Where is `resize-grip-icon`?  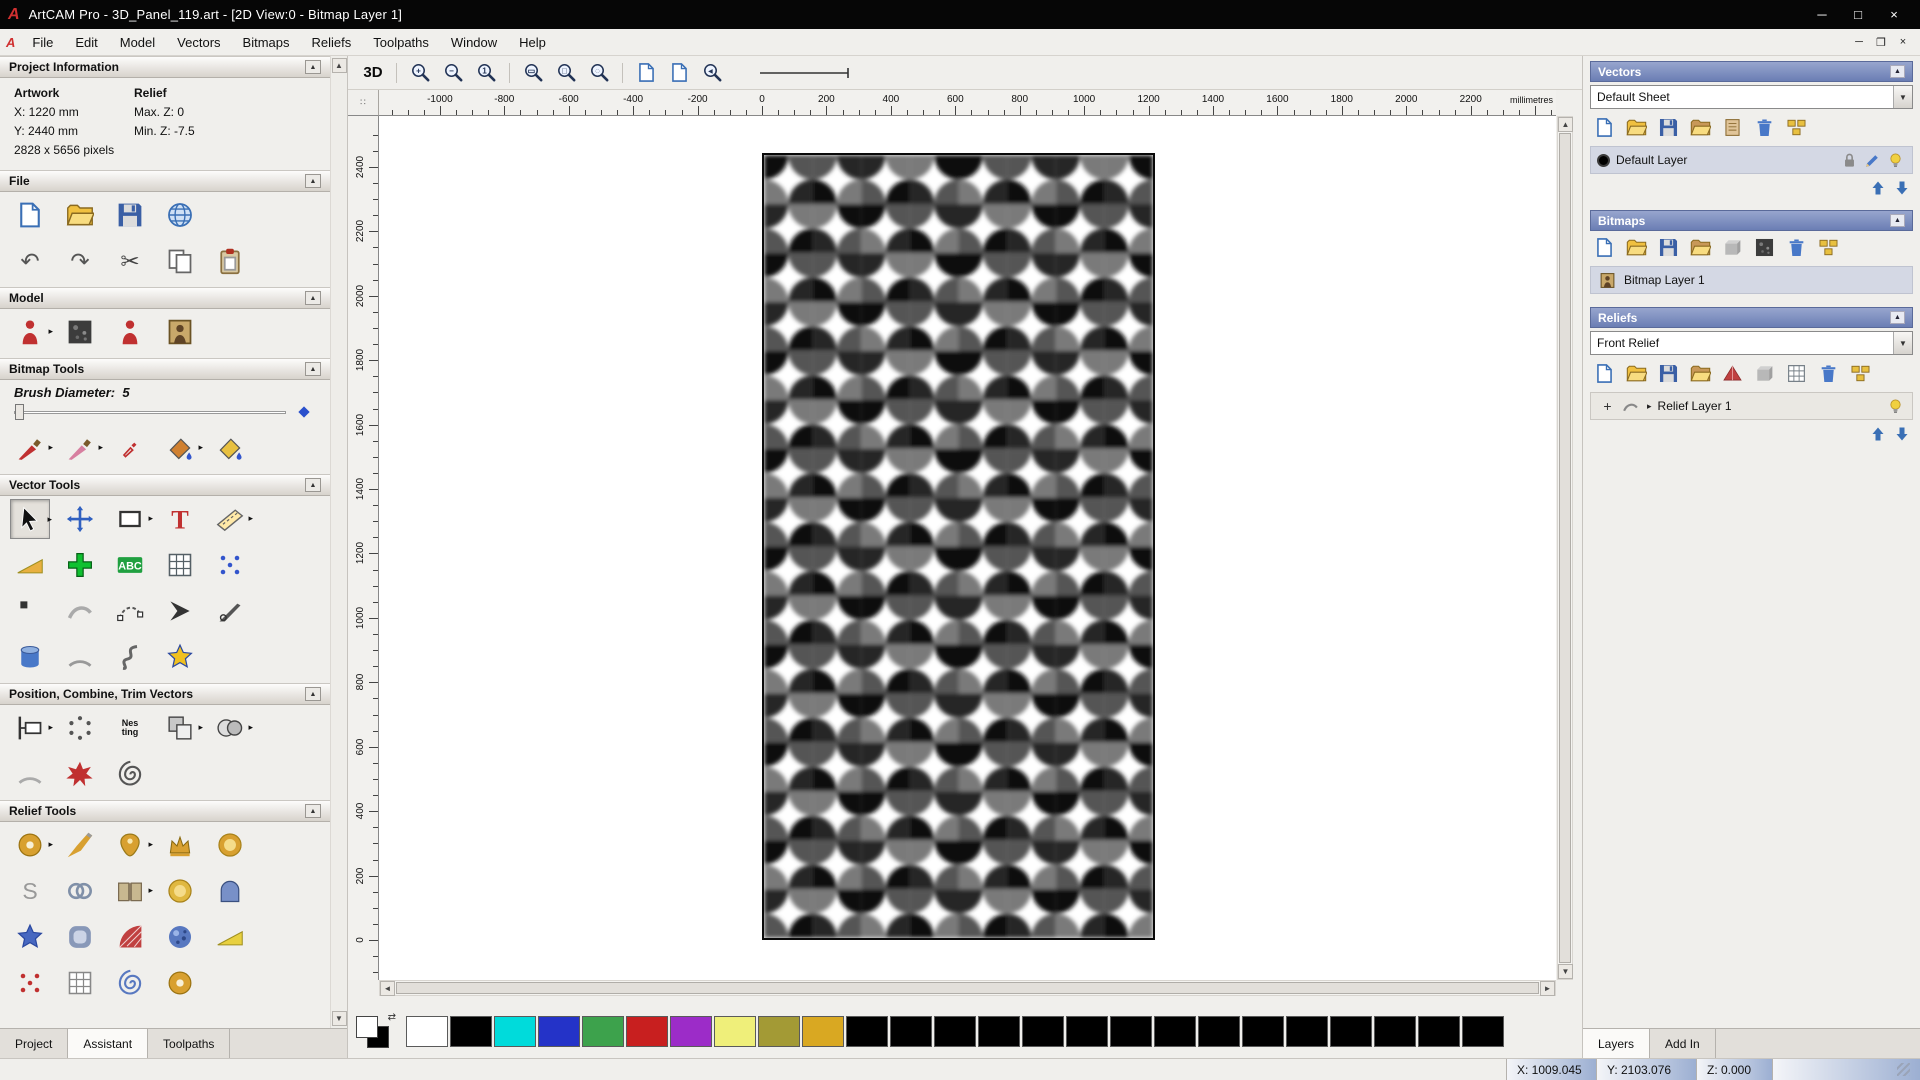 resize-grip-icon is located at coordinates (1903, 1069).